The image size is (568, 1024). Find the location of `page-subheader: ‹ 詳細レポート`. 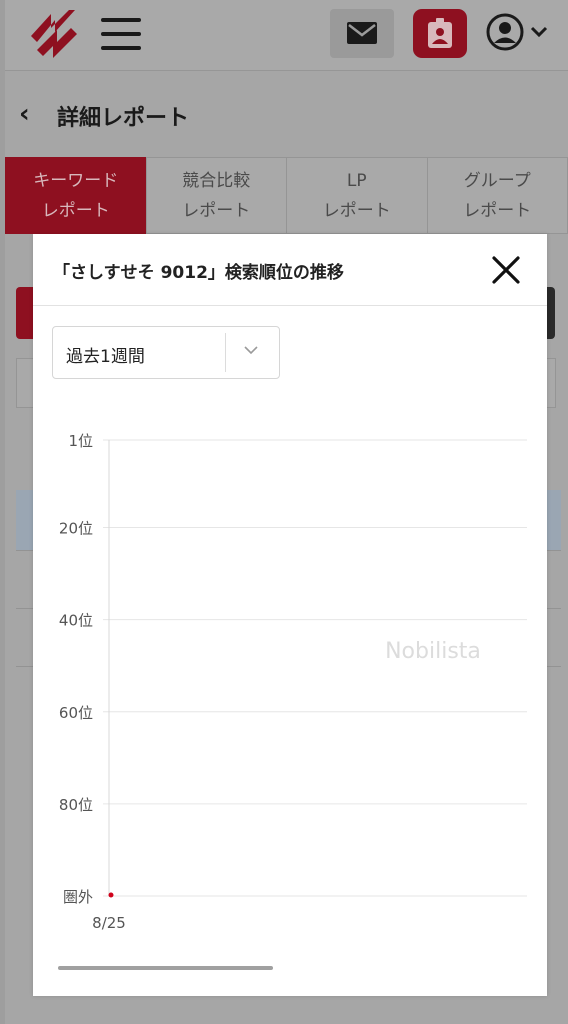

page-subheader: ‹ 詳細レポート is located at coordinates (286, 114).